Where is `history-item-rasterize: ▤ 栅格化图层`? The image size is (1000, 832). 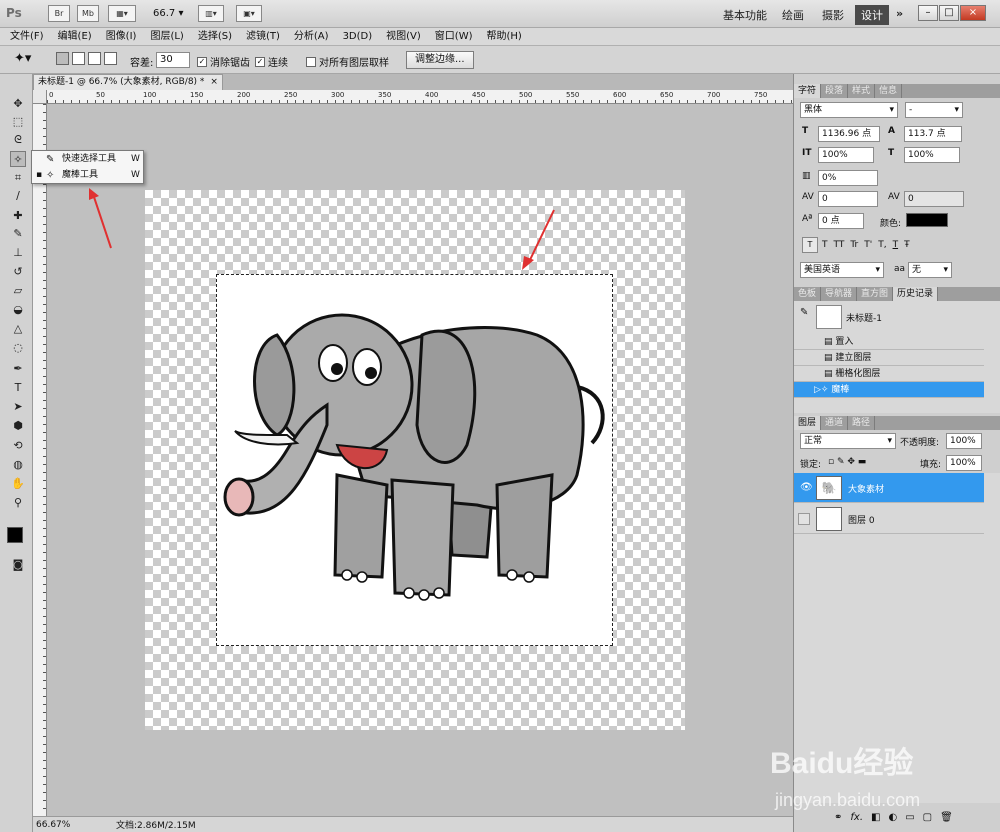 history-item-rasterize: ▤ 栅格化图层 is located at coordinates (889, 374).